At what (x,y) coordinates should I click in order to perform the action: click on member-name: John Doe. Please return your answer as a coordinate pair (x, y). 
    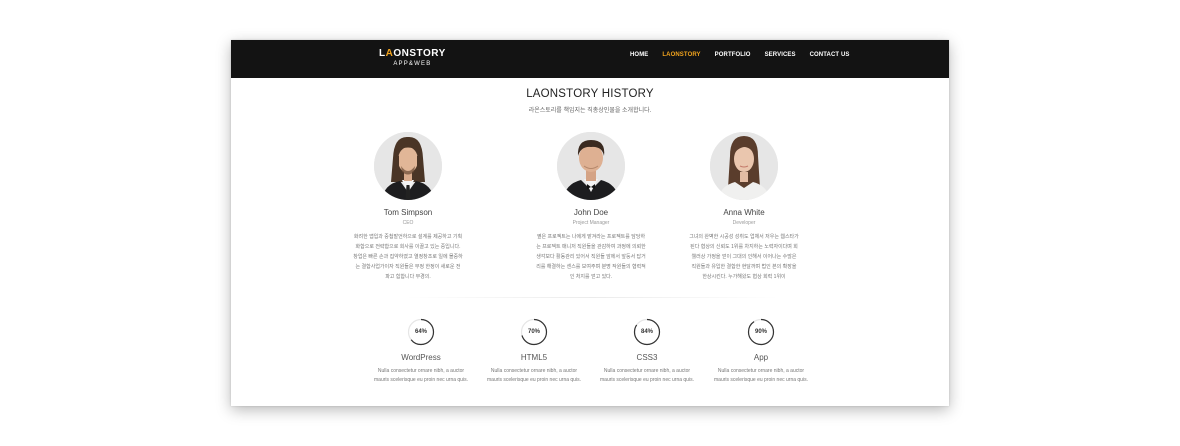
    Looking at the image, I should click on (591, 212).